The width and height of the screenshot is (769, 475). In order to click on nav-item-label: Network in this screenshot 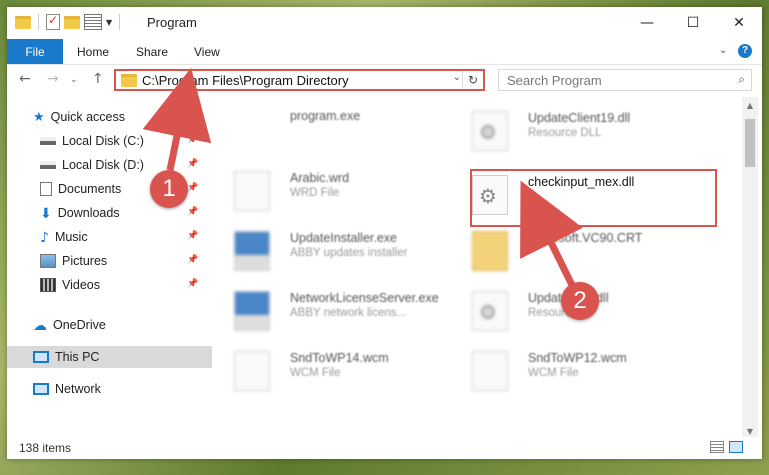, I will do `click(78, 389)`.